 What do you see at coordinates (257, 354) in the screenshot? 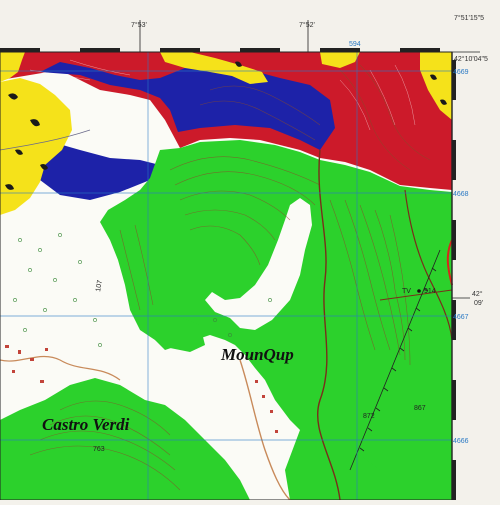
I see `place-label-mounqup: MounQup` at bounding box center [257, 354].